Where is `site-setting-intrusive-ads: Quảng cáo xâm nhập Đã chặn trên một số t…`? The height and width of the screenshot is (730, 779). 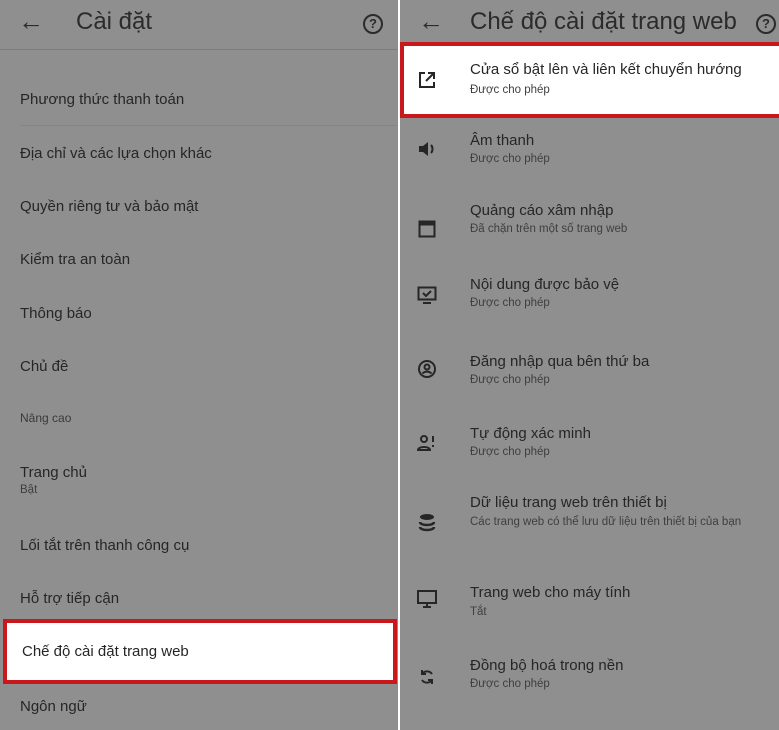
site-setting-intrusive-ads: Quảng cáo xâm nhập Đã chặn trên một số t… is located at coordinates (589, 226).